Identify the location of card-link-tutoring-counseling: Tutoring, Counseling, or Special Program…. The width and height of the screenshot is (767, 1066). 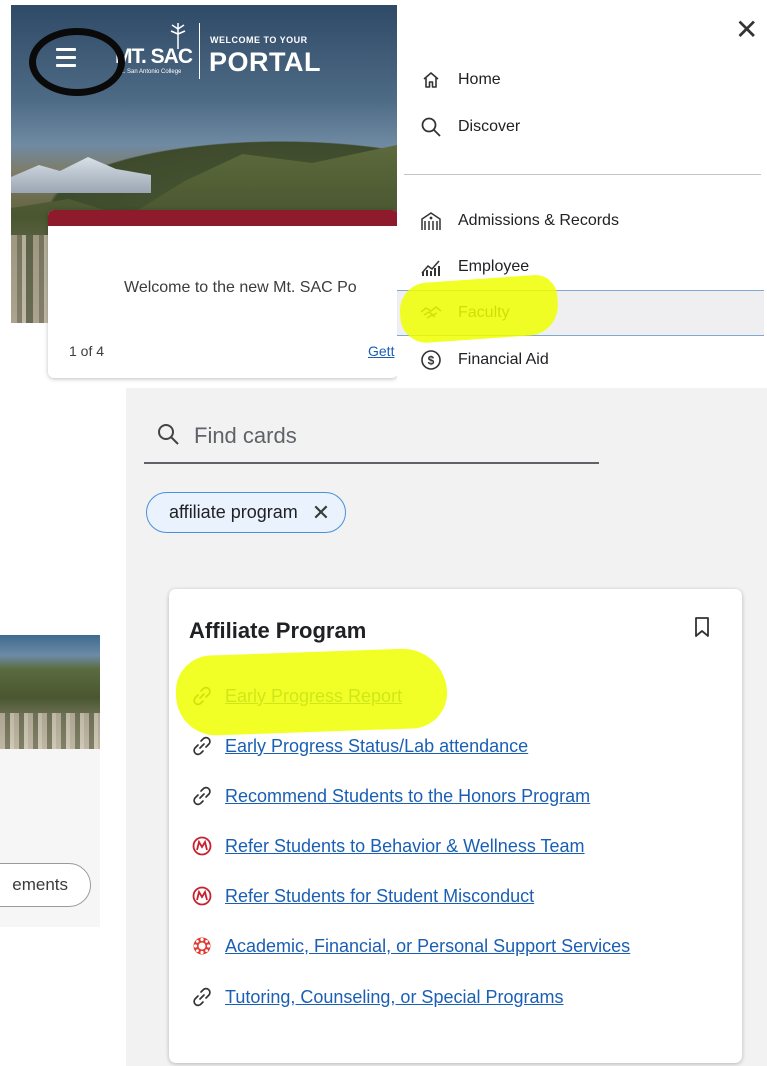
(377, 997).